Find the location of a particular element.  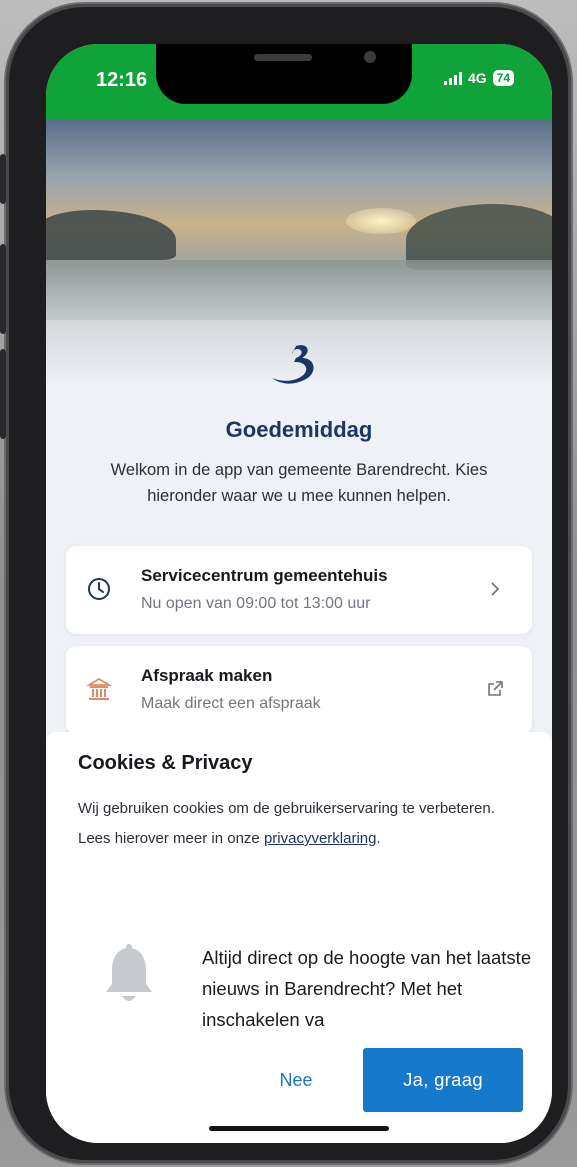

decline-button: Nee is located at coordinates (296, 1080).